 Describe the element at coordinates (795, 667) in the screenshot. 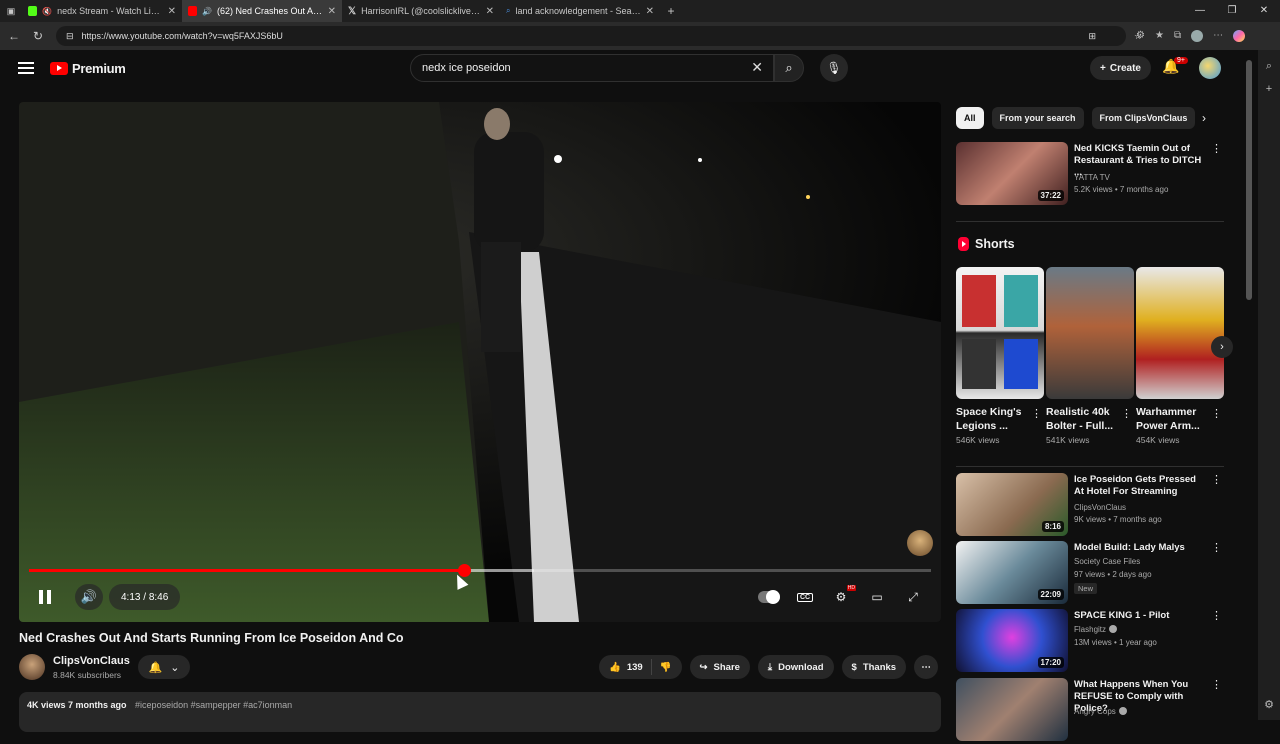

I see `download-button: ⤓ Download` at that location.